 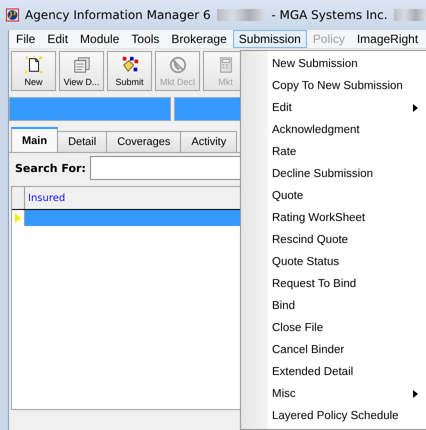 I want to click on search-label: Search For:, so click(x=50, y=168).